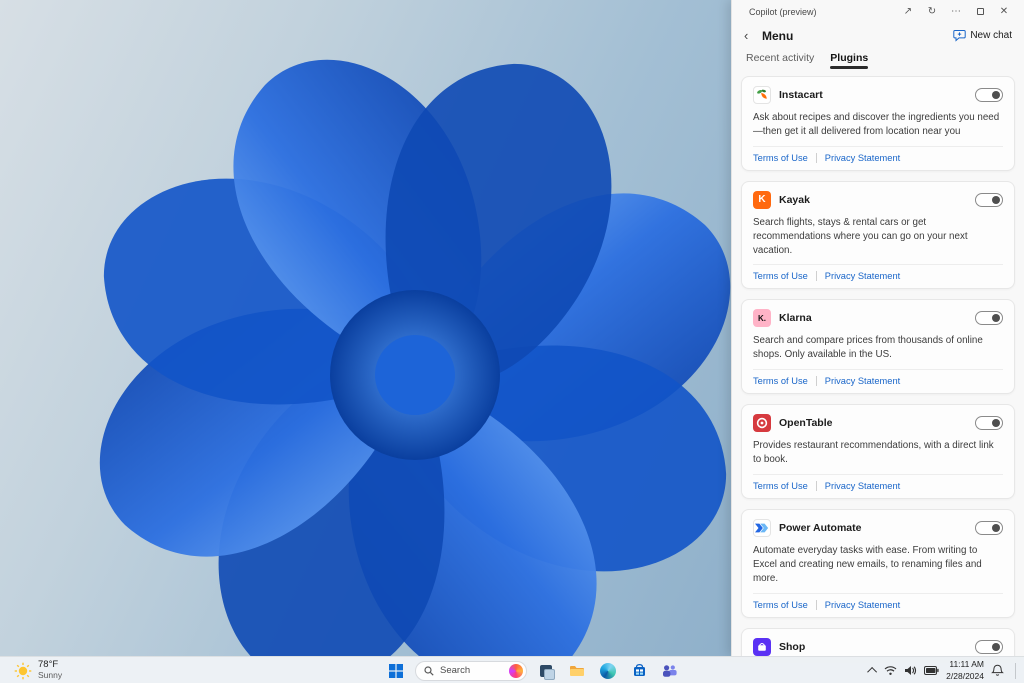 This screenshot has height=683, width=1024. What do you see at coordinates (989, 94) in the screenshot?
I see `instacart-toggle` at bounding box center [989, 94].